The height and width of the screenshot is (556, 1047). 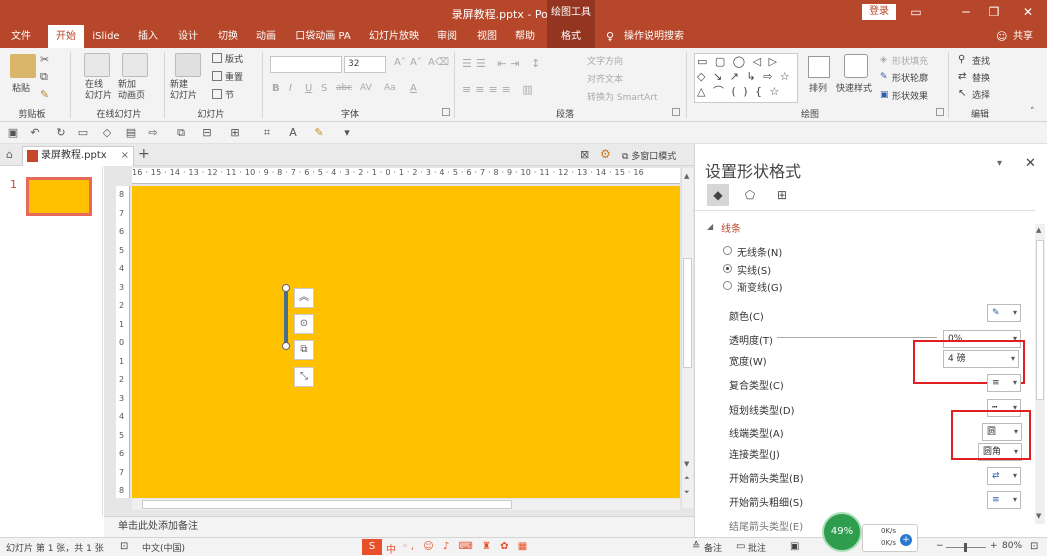 What do you see at coordinates (304, 377) in the screenshot?
I see `crop-tool-icon: ⤡` at bounding box center [304, 377].